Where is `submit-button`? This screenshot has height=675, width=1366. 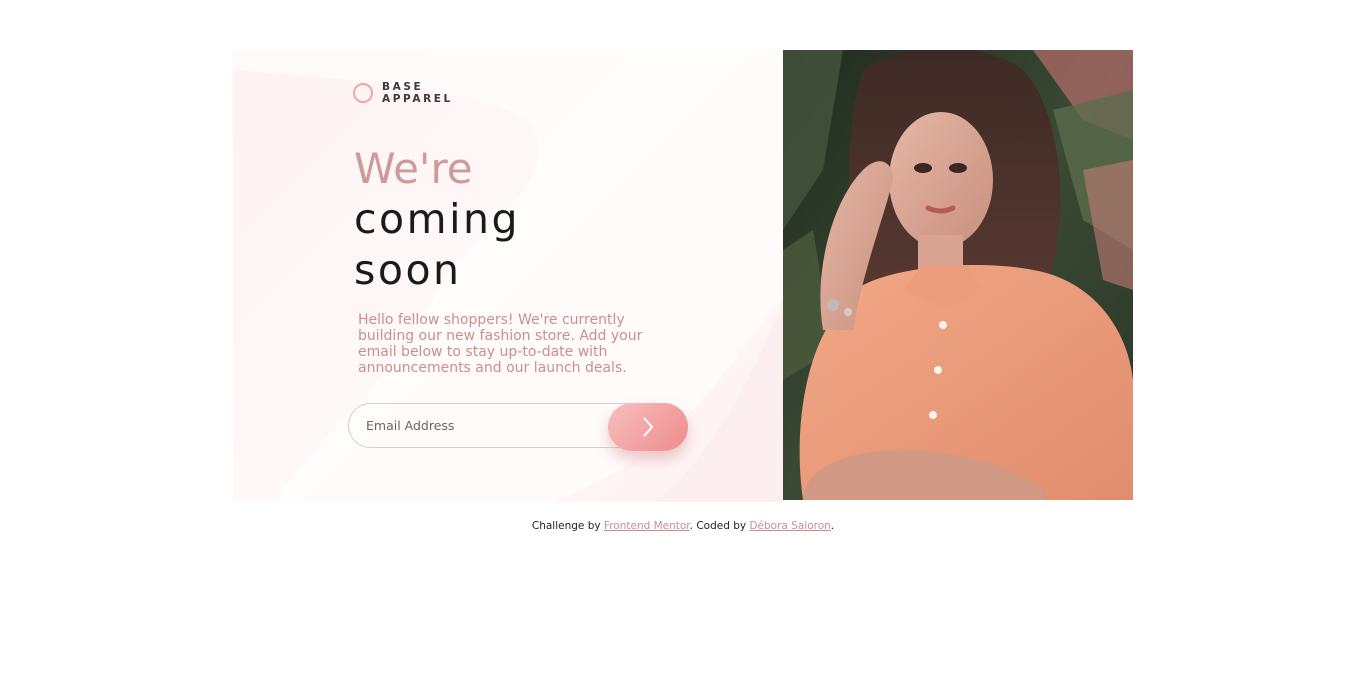 submit-button is located at coordinates (648, 427).